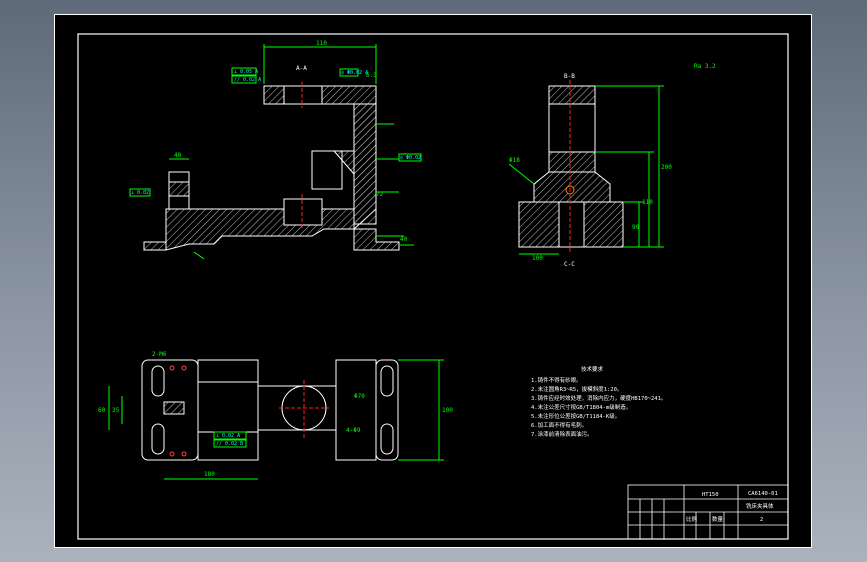  Describe the element at coordinates (116, 410) in the screenshot. I see `plan-dim-width-mid: 35` at that location.